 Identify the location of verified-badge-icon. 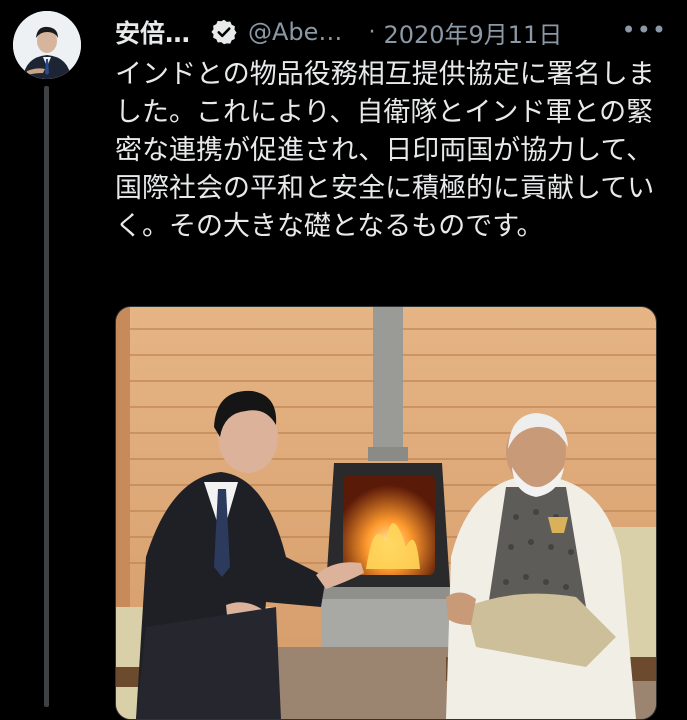
(224, 32).